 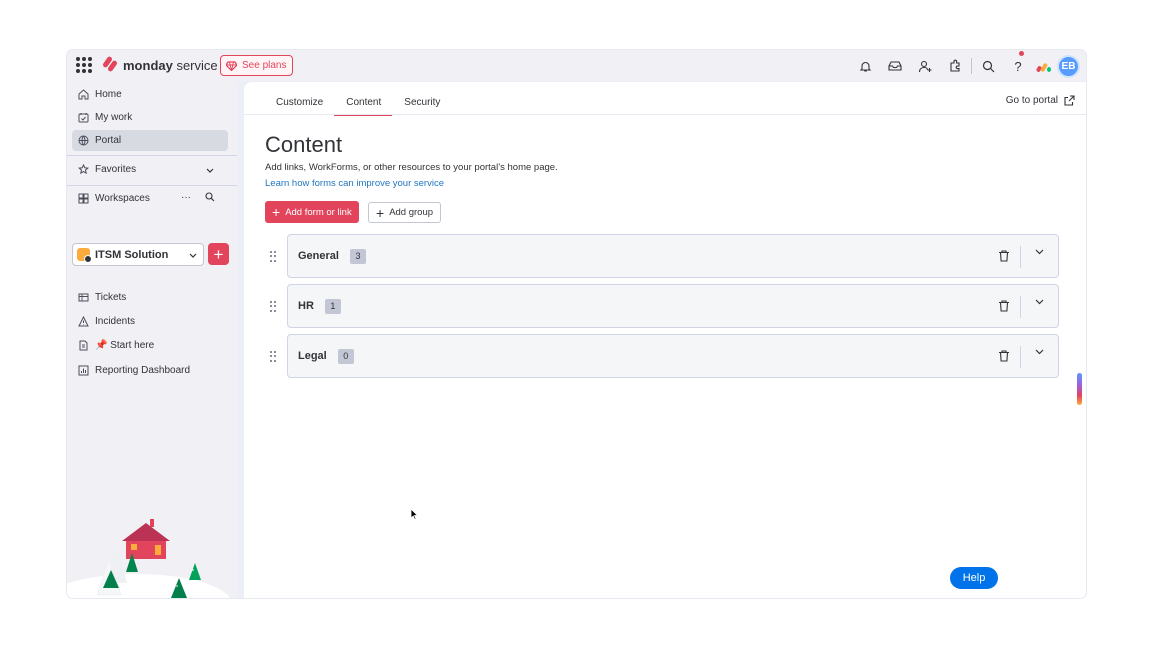 I want to click on tab-bar: Customize Content Security, so click(x=357, y=104).